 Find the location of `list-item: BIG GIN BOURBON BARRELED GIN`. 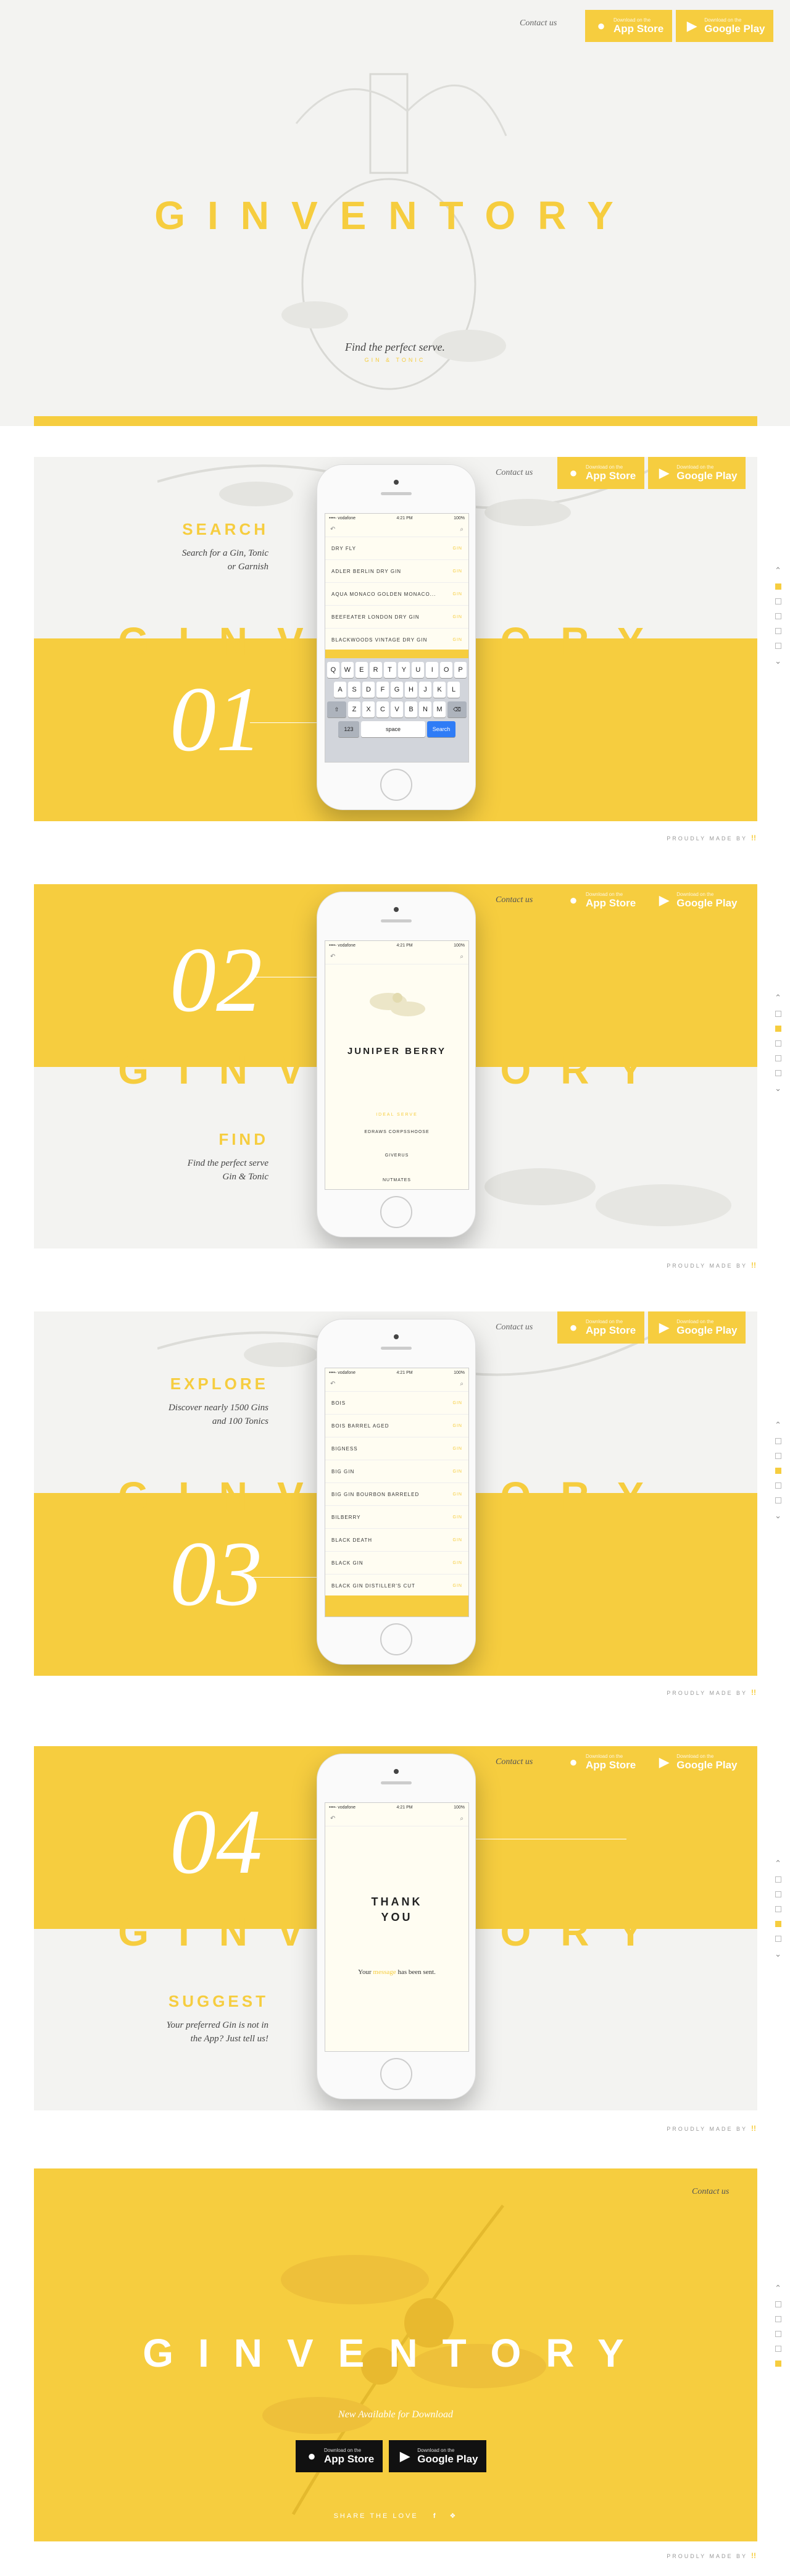

list-item: BIG GIN BOURBON BARRELED GIN is located at coordinates (396, 1494).